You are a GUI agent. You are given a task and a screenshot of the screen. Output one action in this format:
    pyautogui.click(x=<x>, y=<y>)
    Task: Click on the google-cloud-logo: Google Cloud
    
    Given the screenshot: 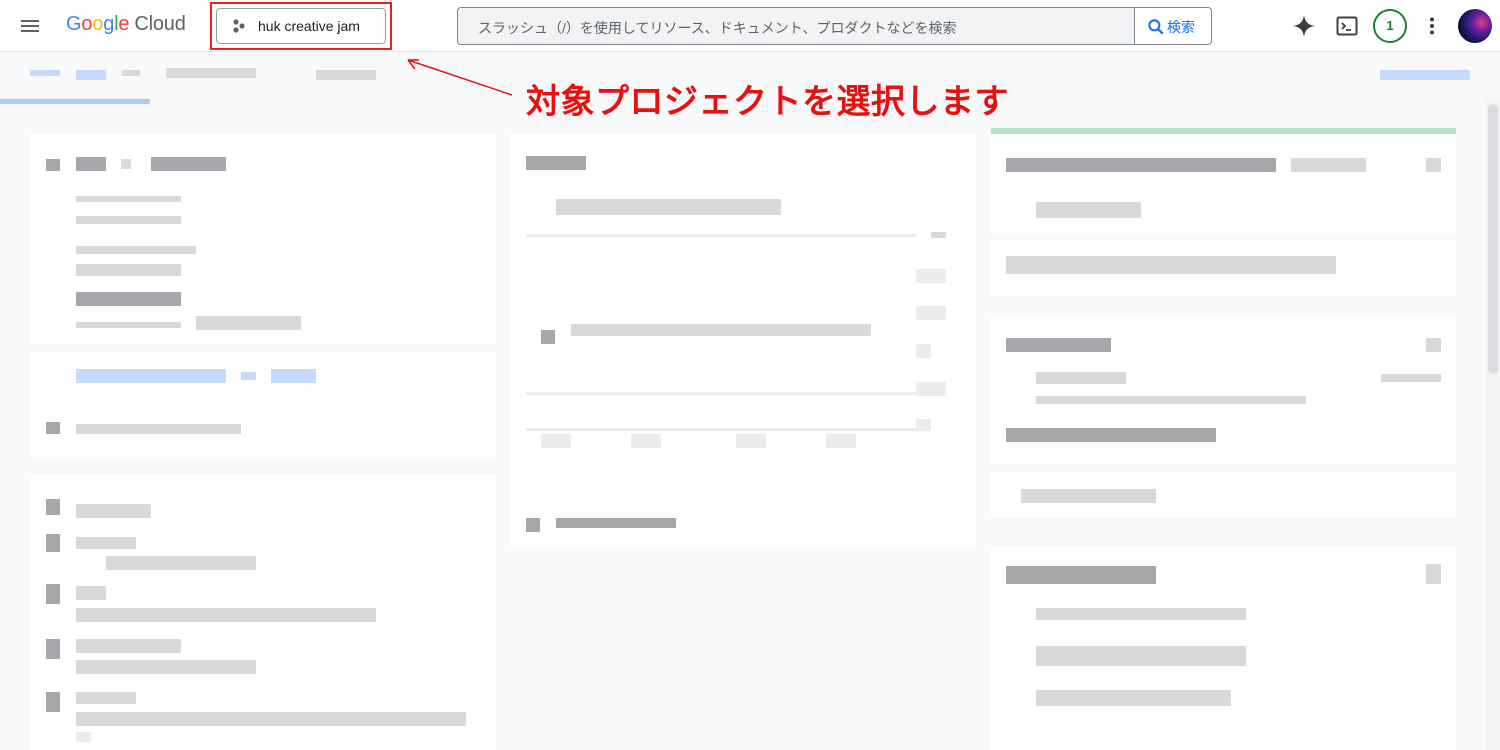 What is the action you would take?
    pyautogui.click(x=126, y=24)
    